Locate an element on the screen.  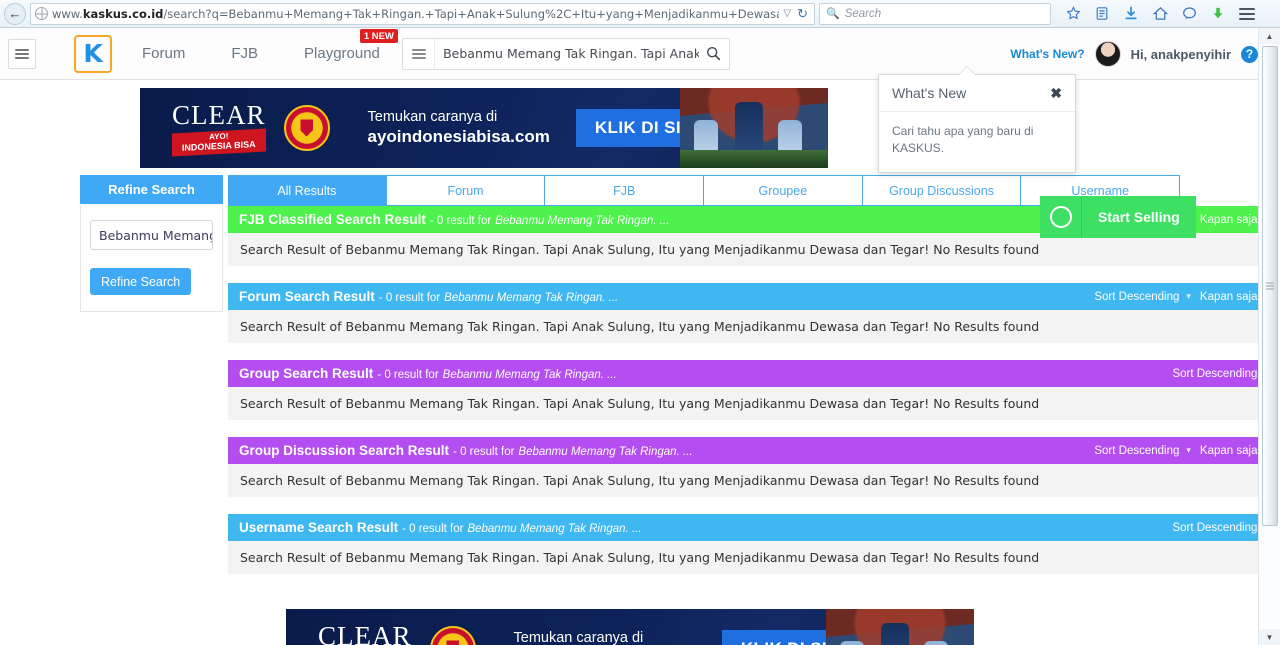
result-title: Group Discussion Search Result is located at coordinates (344, 450).